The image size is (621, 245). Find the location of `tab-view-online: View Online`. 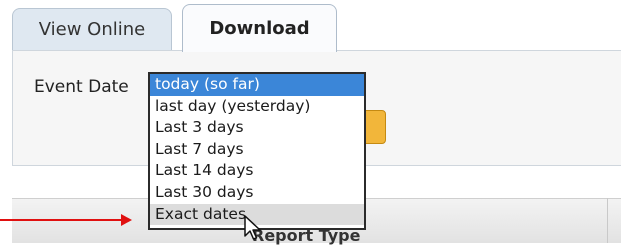

tab-view-online: View Online is located at coordinates (92, 29).